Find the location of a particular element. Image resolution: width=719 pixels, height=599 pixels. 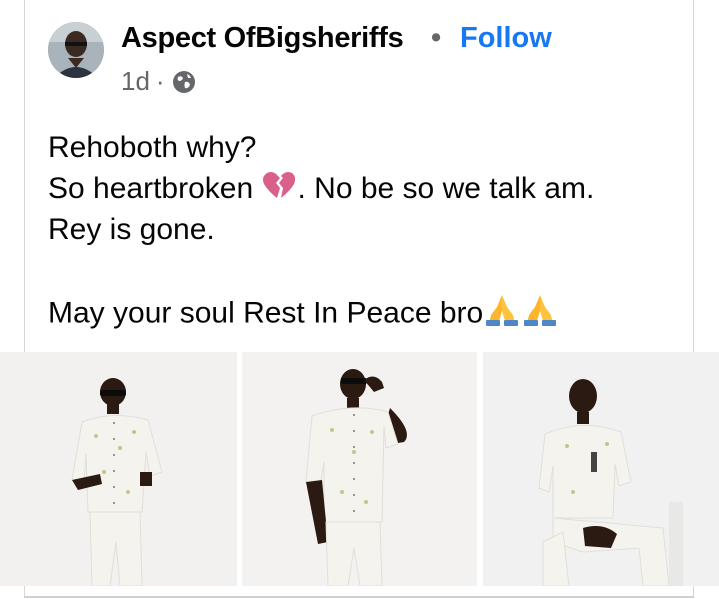

author-name: Aspect OfBigsheriffs is located at coordinates (262, 38).